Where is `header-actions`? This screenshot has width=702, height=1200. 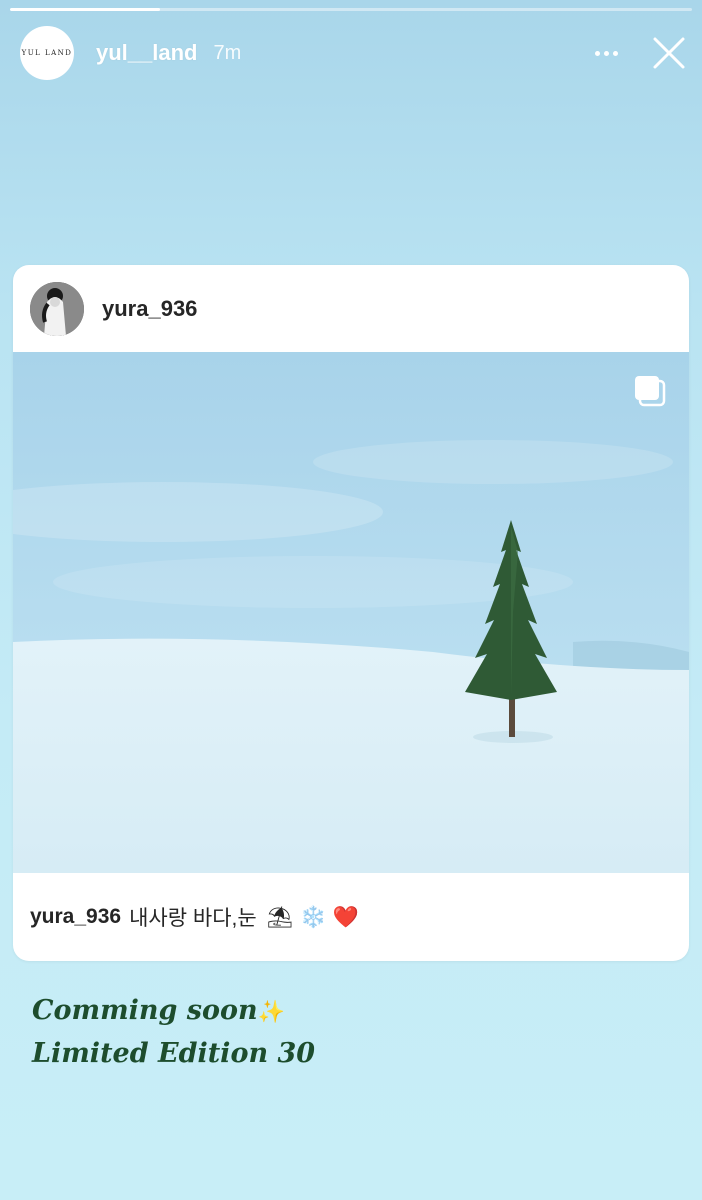 header-actions is located at coordinates (640, 53).